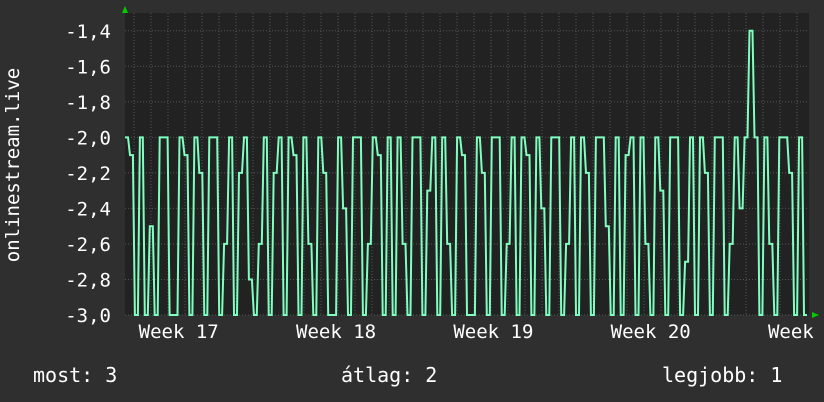 This screenshot has height=402, width=824. I want to click on y-tick-label: -2,4, so click(88, 209).